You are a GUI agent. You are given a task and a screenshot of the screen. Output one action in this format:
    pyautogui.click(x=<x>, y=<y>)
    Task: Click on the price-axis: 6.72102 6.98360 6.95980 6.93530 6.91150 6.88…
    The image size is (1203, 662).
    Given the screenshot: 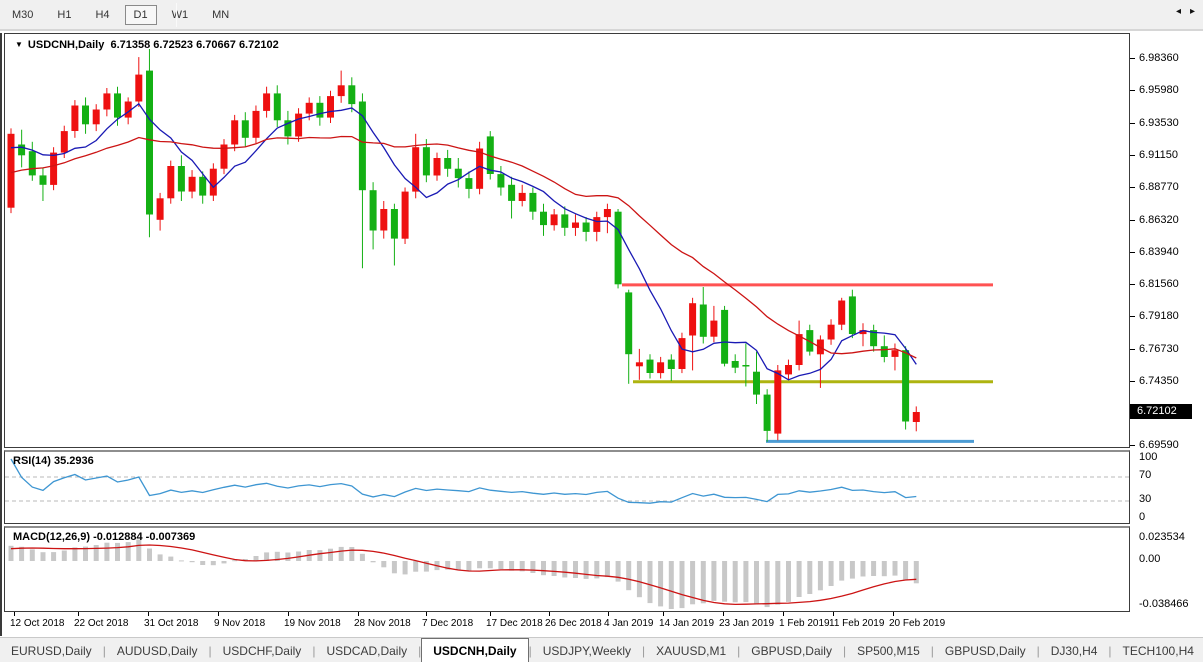 What is the action you would take?
    pyautogui.click(x=1166, y=322)
    